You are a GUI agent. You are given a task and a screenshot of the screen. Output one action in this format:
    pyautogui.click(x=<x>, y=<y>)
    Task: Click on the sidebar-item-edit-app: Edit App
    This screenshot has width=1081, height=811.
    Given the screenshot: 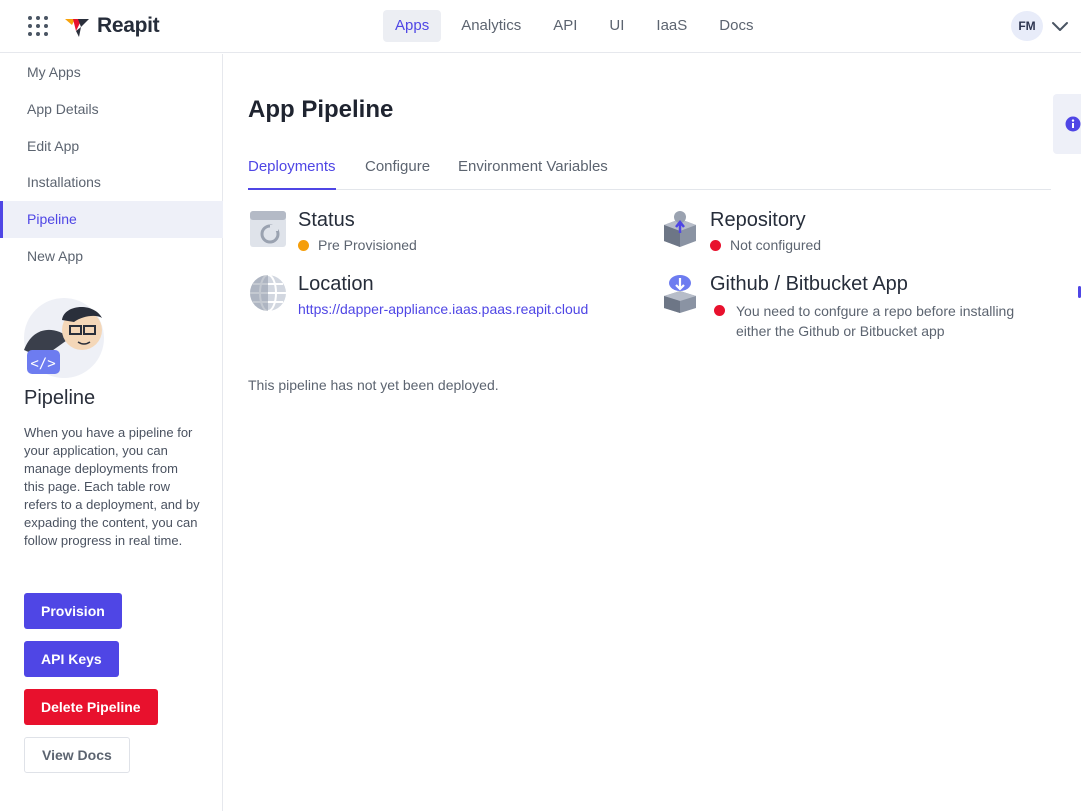 What is the action you would take?
    pyautogui.click(x=111, y=146)
    